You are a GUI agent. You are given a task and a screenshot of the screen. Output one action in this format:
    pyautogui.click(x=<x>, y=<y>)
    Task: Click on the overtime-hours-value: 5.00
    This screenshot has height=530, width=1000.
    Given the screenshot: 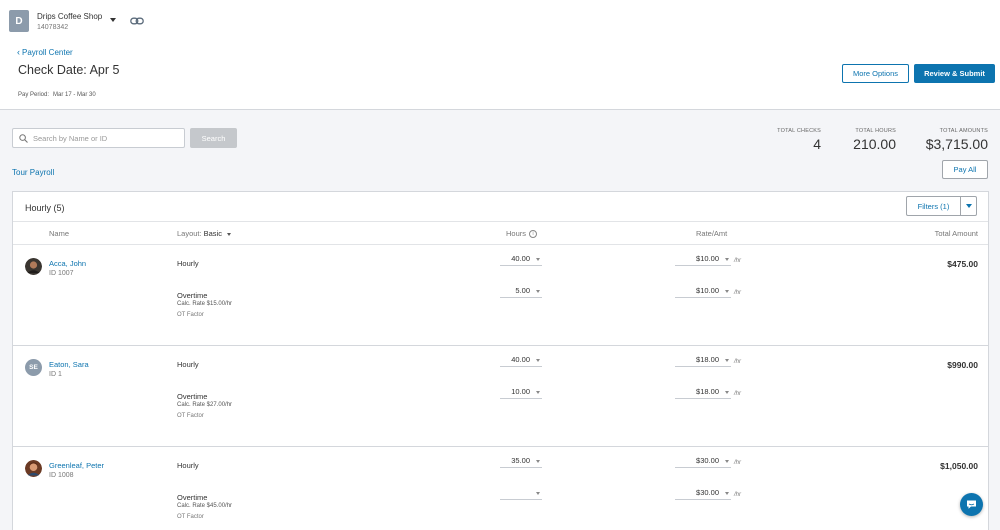 What is the action you would take?
    pyautogui.click(x=522, y=290)
    